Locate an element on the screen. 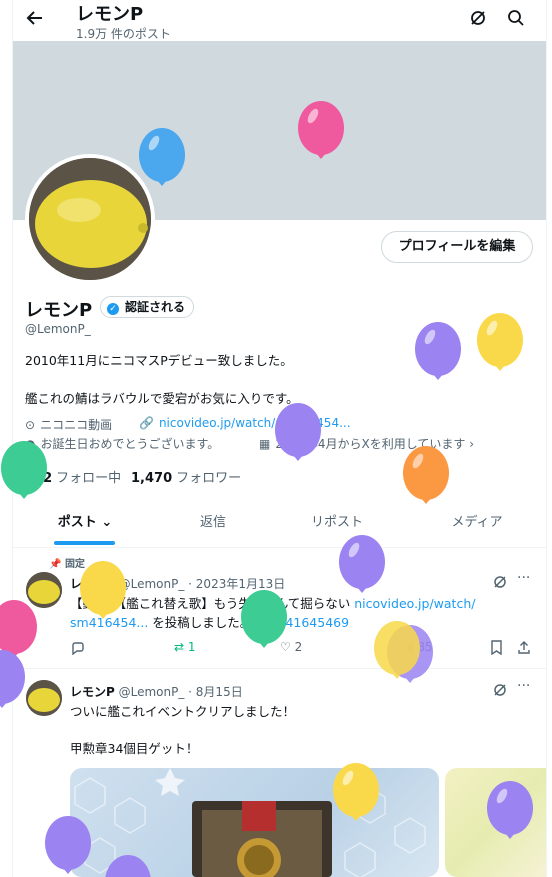 Image resolution: width=552 pixels, height=877 pixels. followers-count: 1,470 is located at coordinates (152, 478).